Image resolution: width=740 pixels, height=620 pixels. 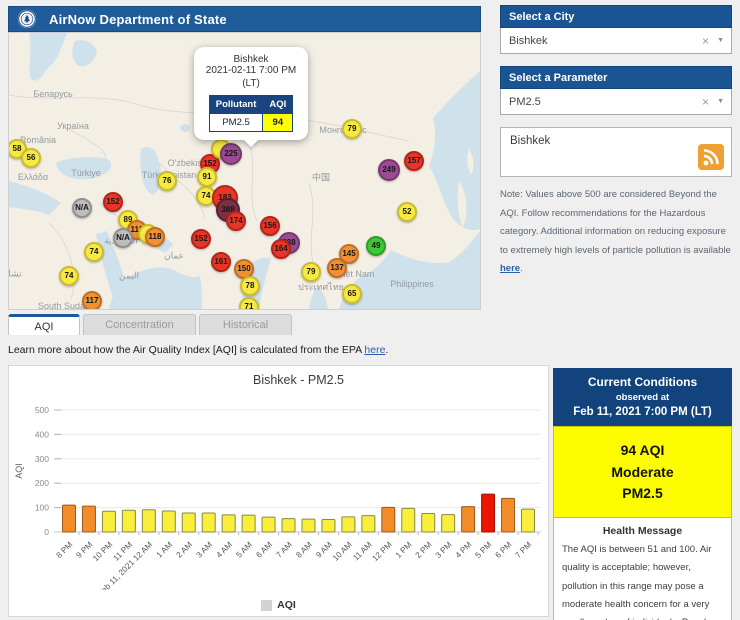 What do you see at coordinates (642, 472) in the screenshot?
I see `conditions-aqi-box: 94 AQI Moderate PM2.5` at bounding box center [642, 472].